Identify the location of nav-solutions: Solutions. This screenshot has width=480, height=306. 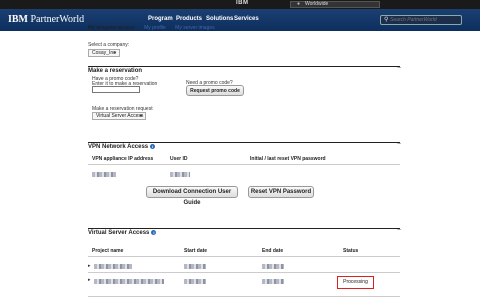
(219, 19).